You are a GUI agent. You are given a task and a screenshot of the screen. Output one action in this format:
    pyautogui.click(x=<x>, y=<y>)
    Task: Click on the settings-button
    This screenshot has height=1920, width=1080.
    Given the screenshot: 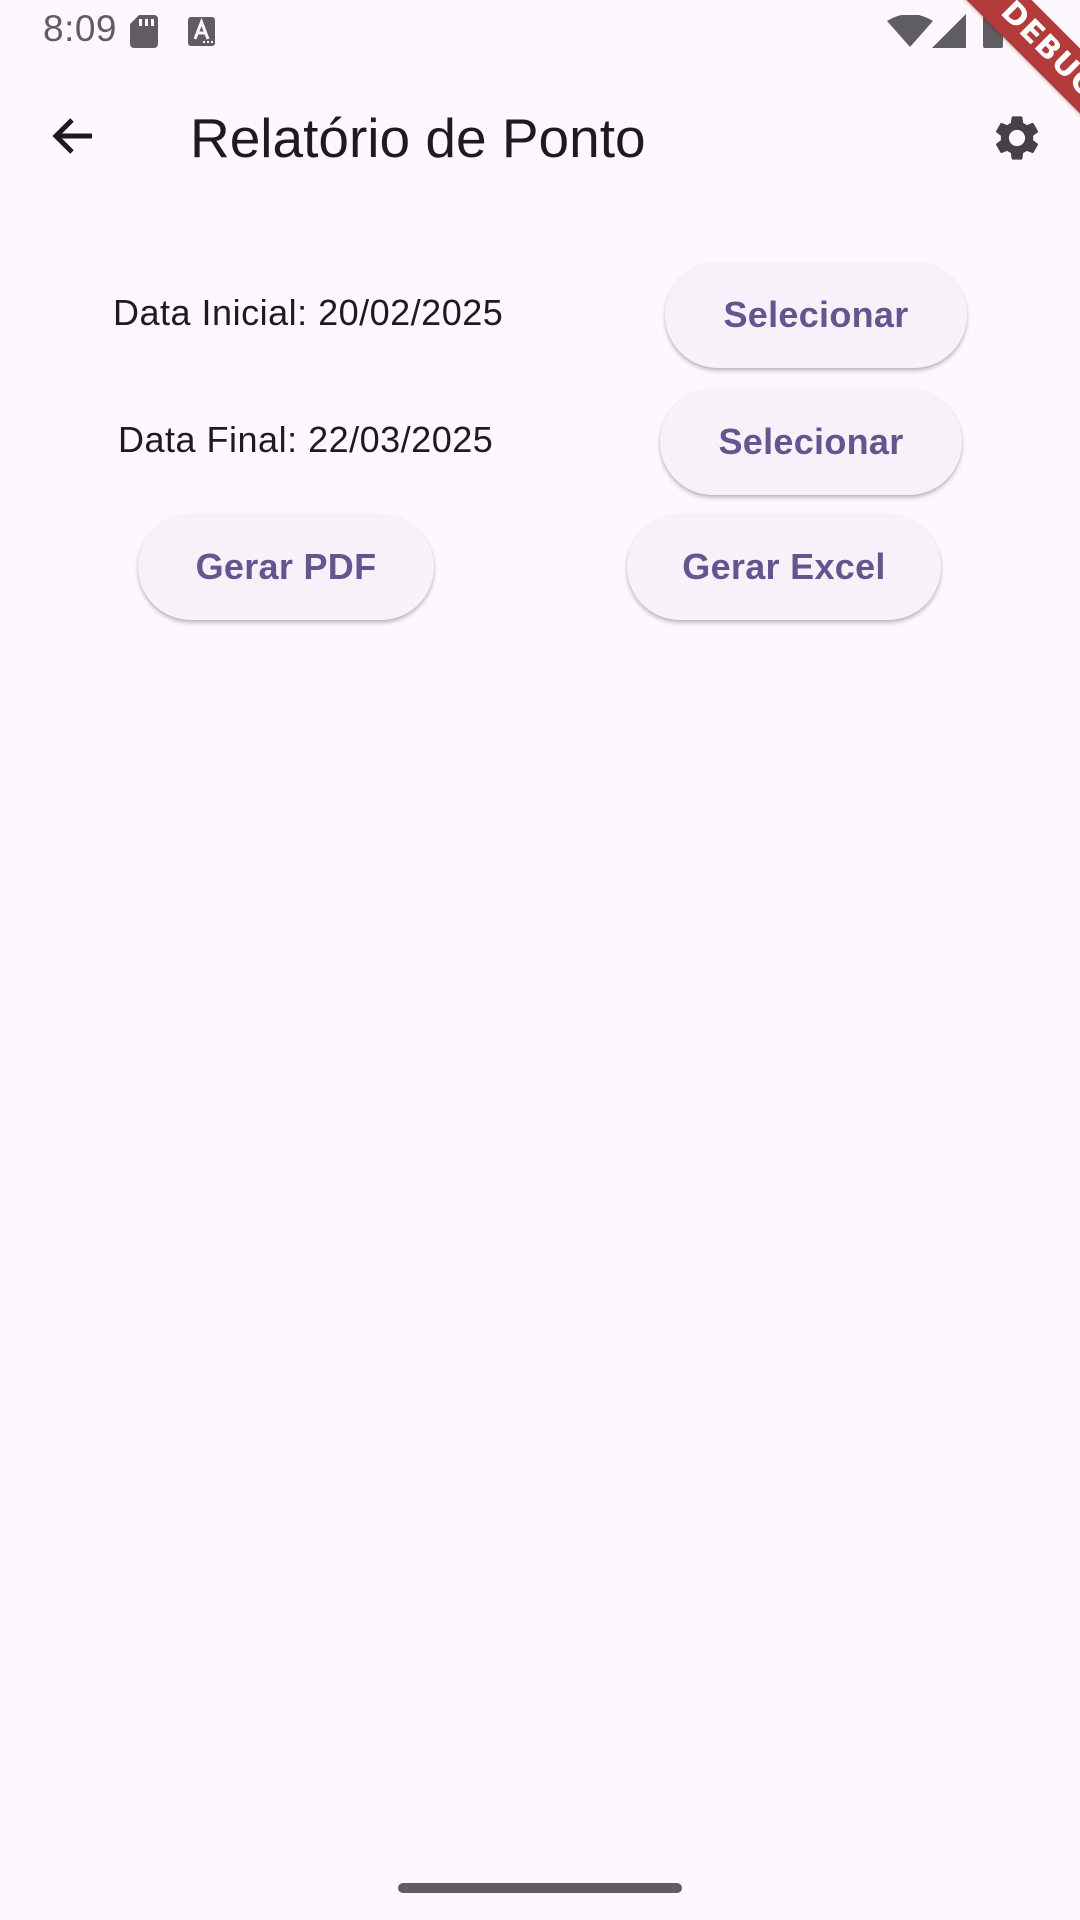 What is the action you would take?
    pyautogui.click(x=1017, y=138)
    